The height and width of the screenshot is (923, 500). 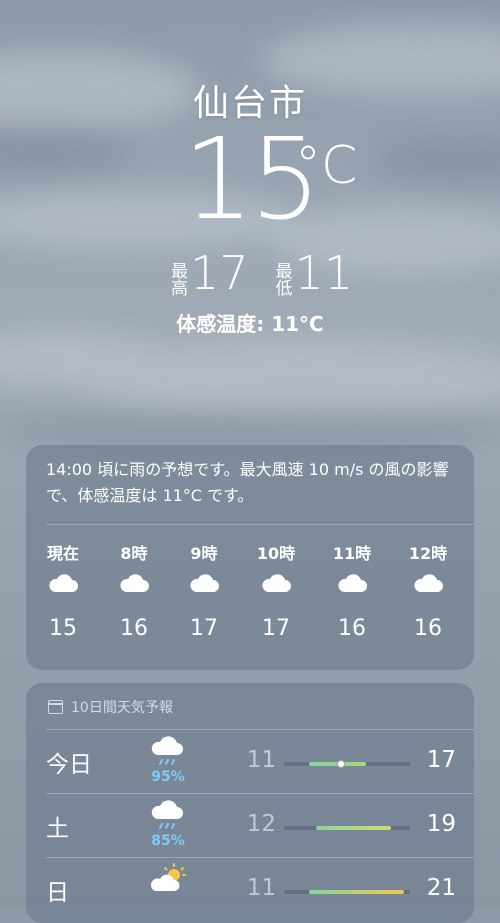 I want to click on feels-like: 体感温度: 11°C, so click(x=250, y=324).